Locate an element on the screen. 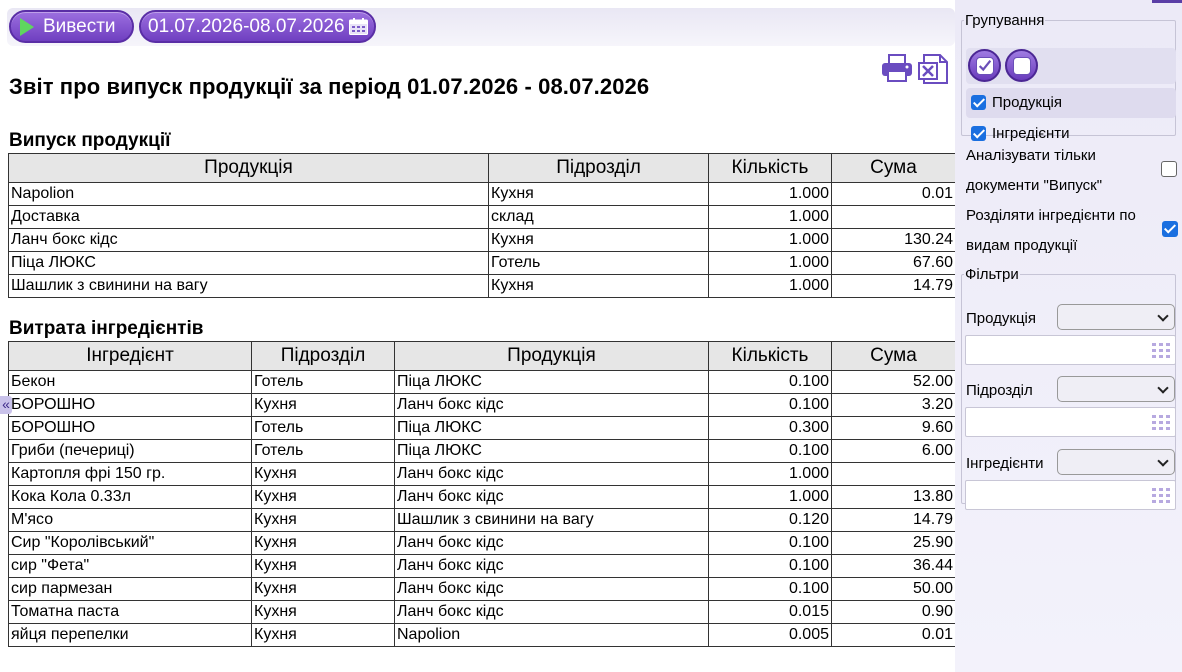 The image size is (1182, 672). table-cell: Готель is located at coordinates (598, 263).